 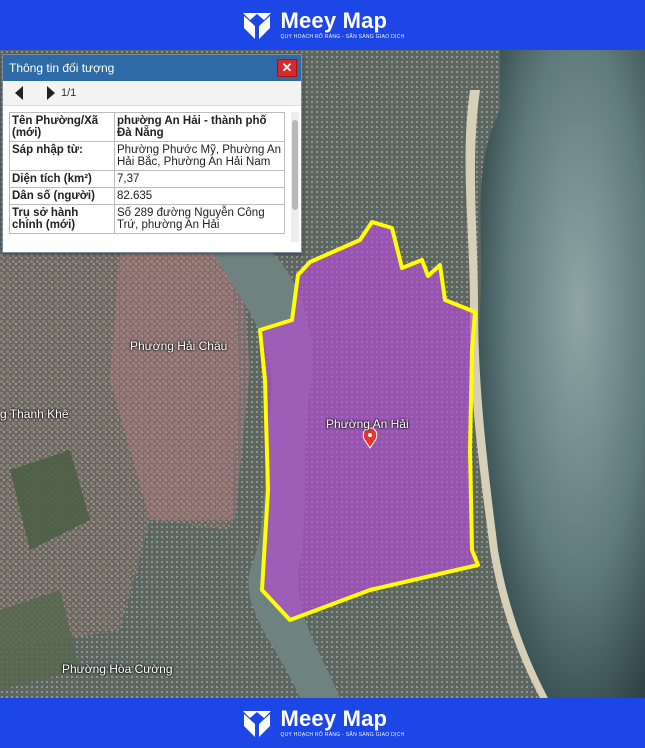 What do you see at coordinates (295, 165) in the screenshot?
I see `scroll-thumb` at bounding box center [295, 165].